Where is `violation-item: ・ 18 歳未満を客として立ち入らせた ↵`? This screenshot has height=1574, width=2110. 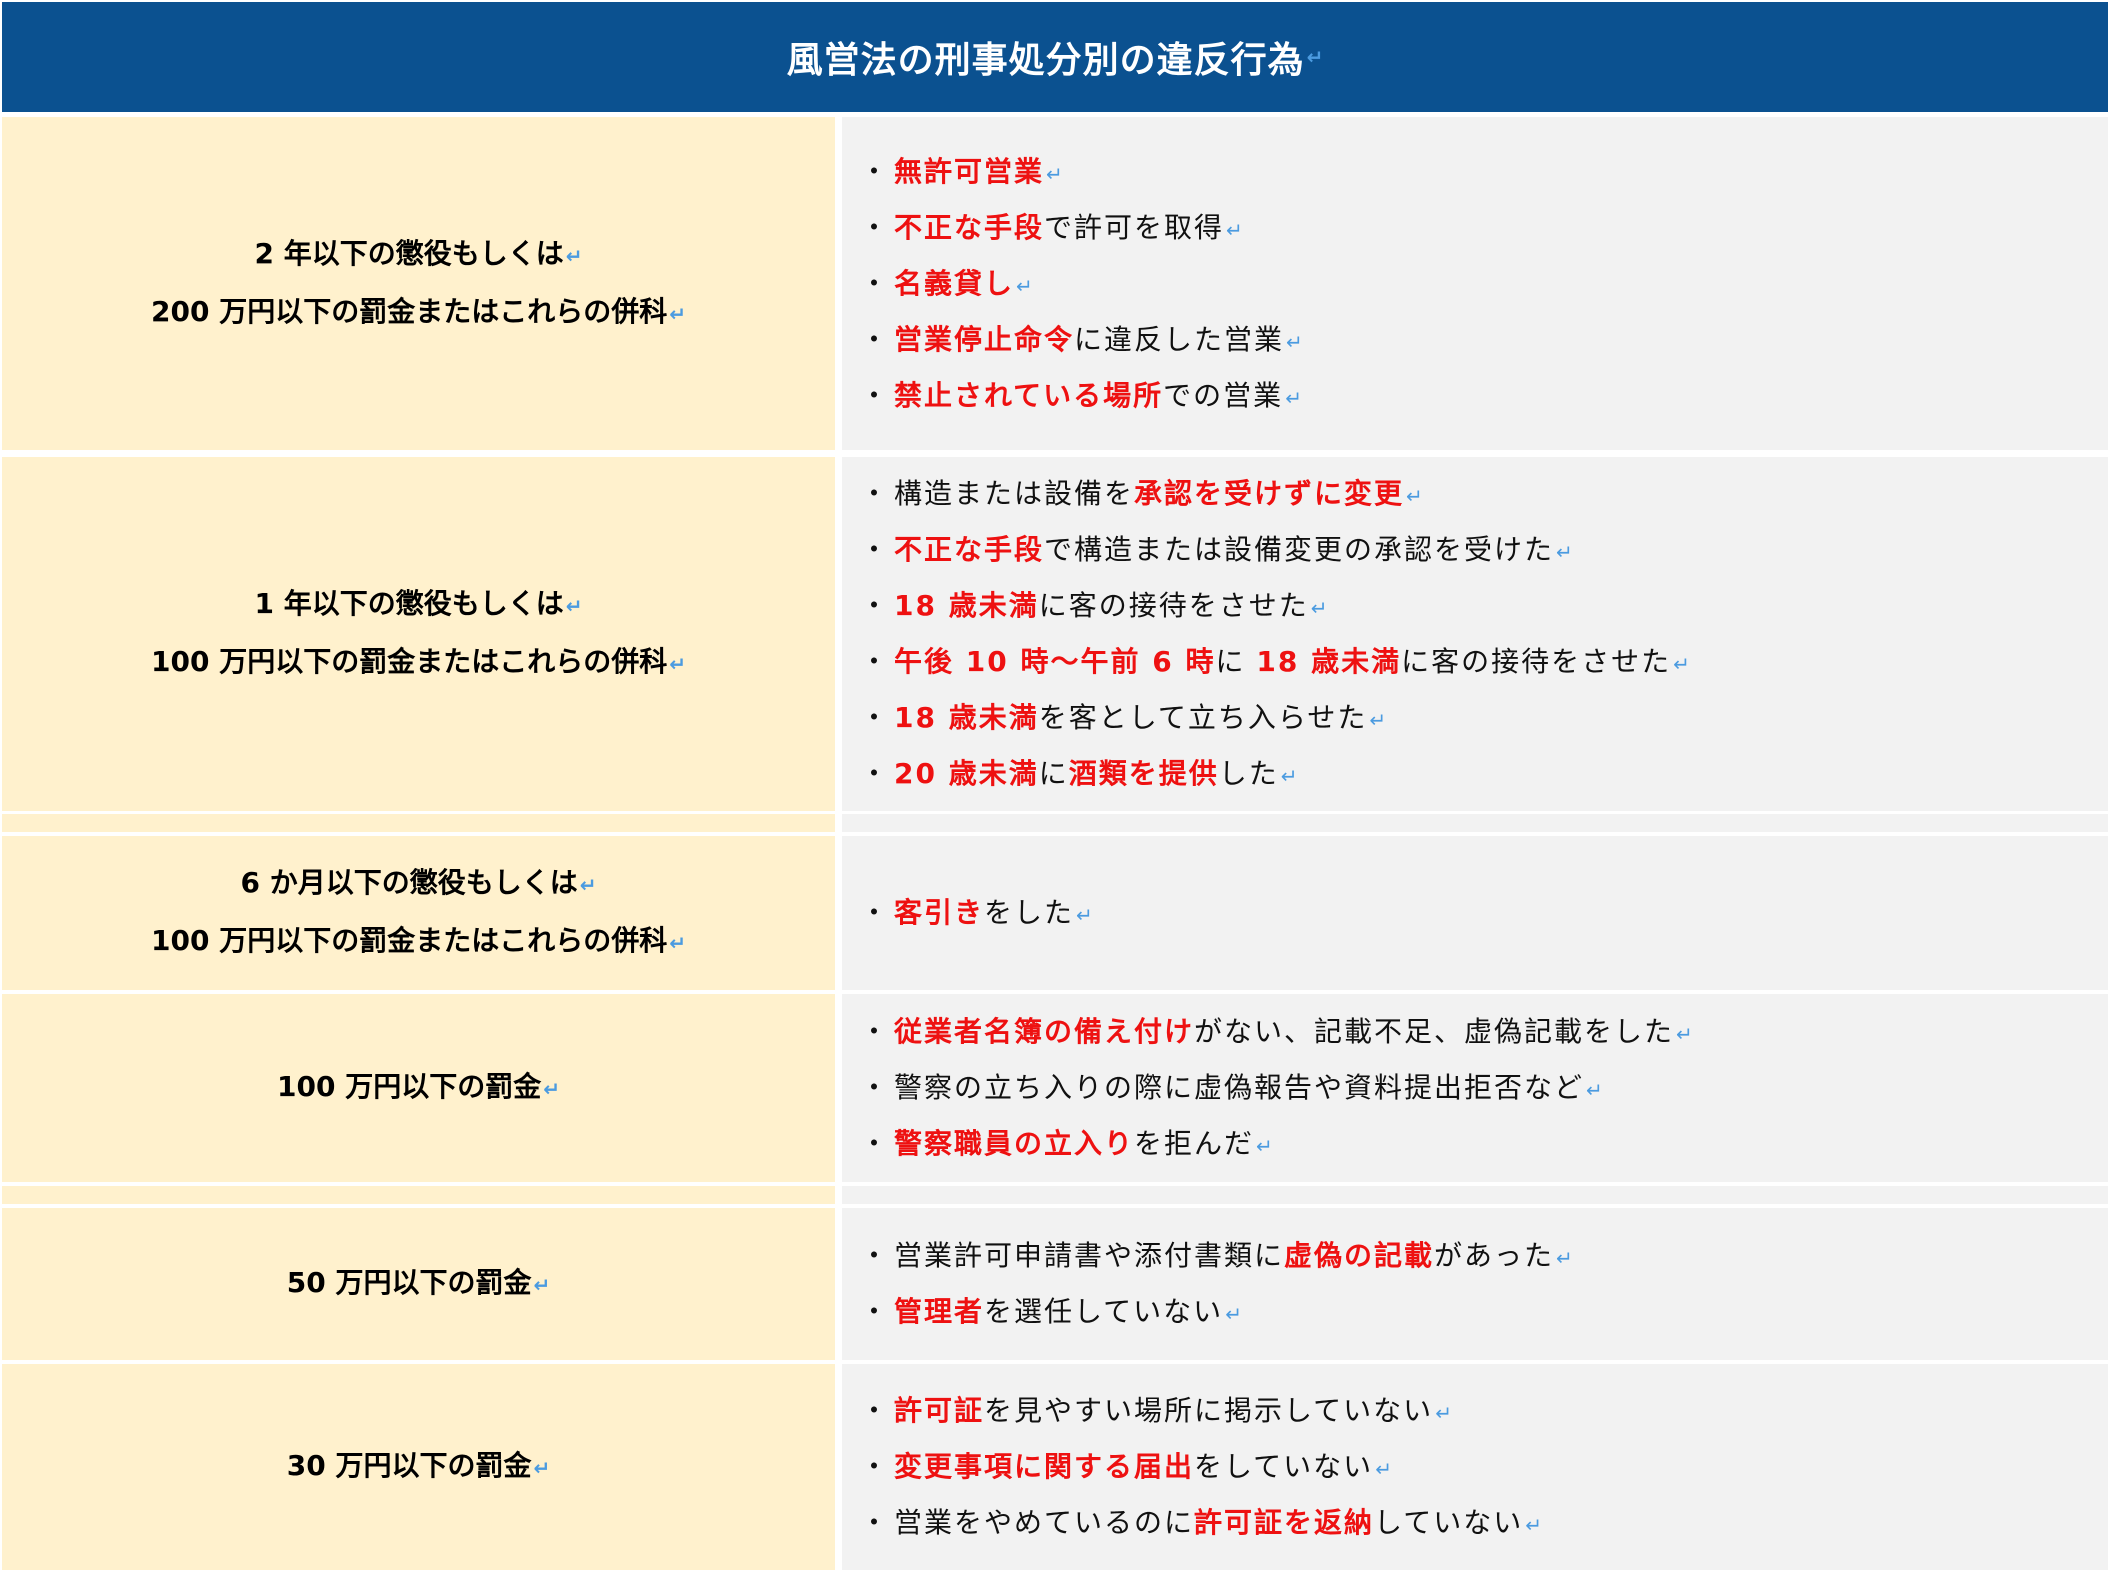
violation-item: ・ 18 歳未満を客として立ち入らせた ↵ is located at coordinates (1475, 718).